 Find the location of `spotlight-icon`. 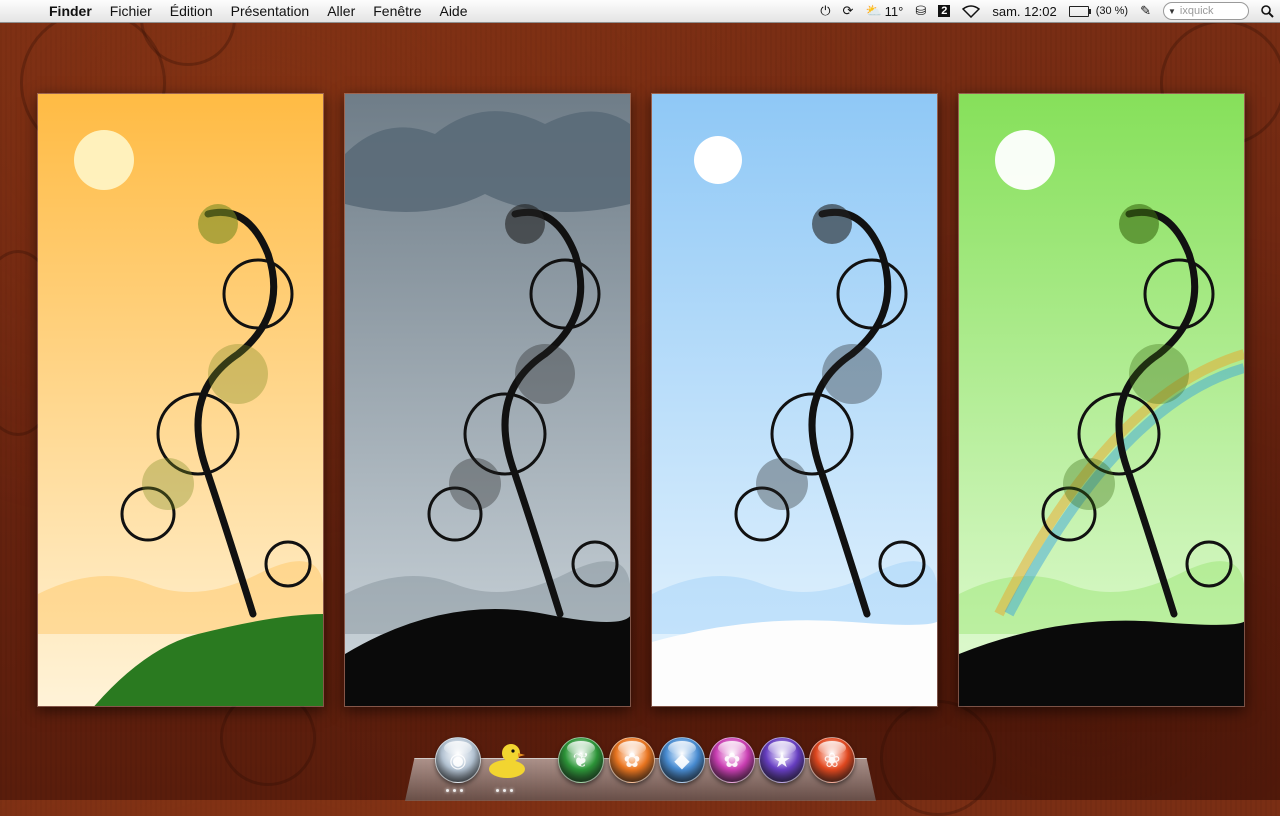

spotlight-icon is located at coordinates (1267, 11).